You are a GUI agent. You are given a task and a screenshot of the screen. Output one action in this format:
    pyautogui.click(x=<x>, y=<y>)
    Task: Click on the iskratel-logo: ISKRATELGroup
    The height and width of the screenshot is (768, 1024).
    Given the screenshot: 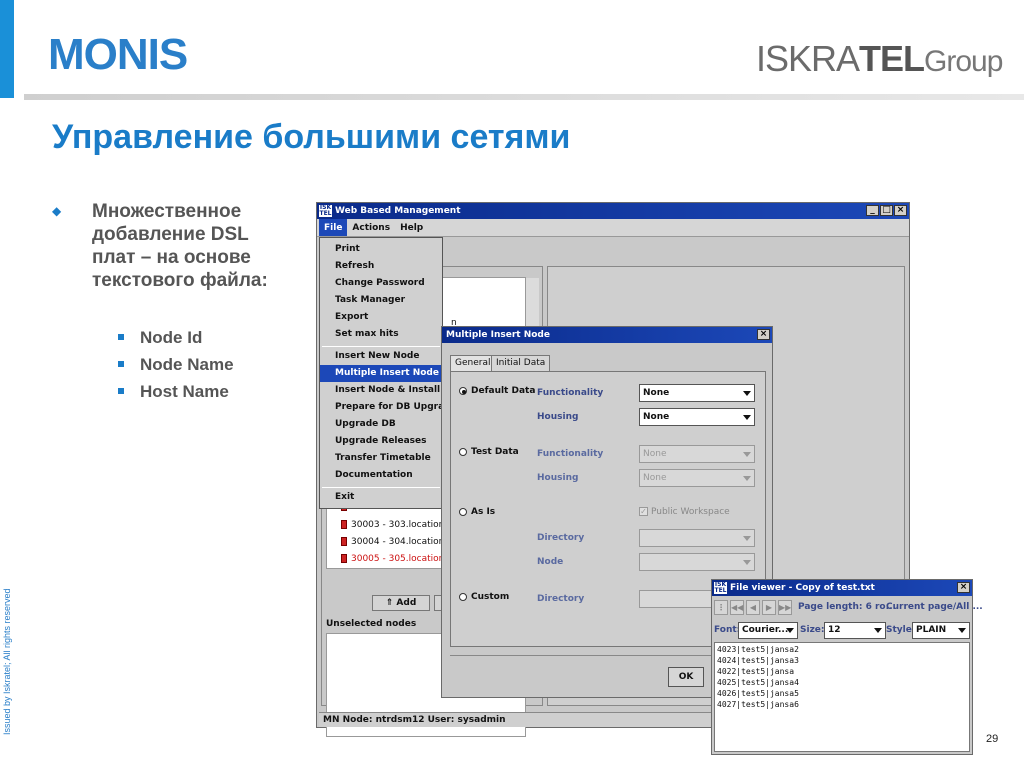 What is the action you would take?
    pyautogui.click(x=879, y=58)
    